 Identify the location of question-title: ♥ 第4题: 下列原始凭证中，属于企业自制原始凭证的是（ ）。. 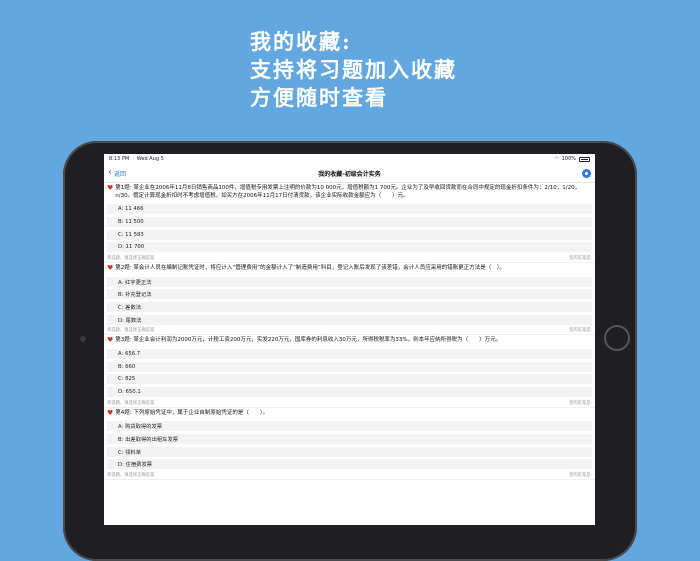
(349, 413).